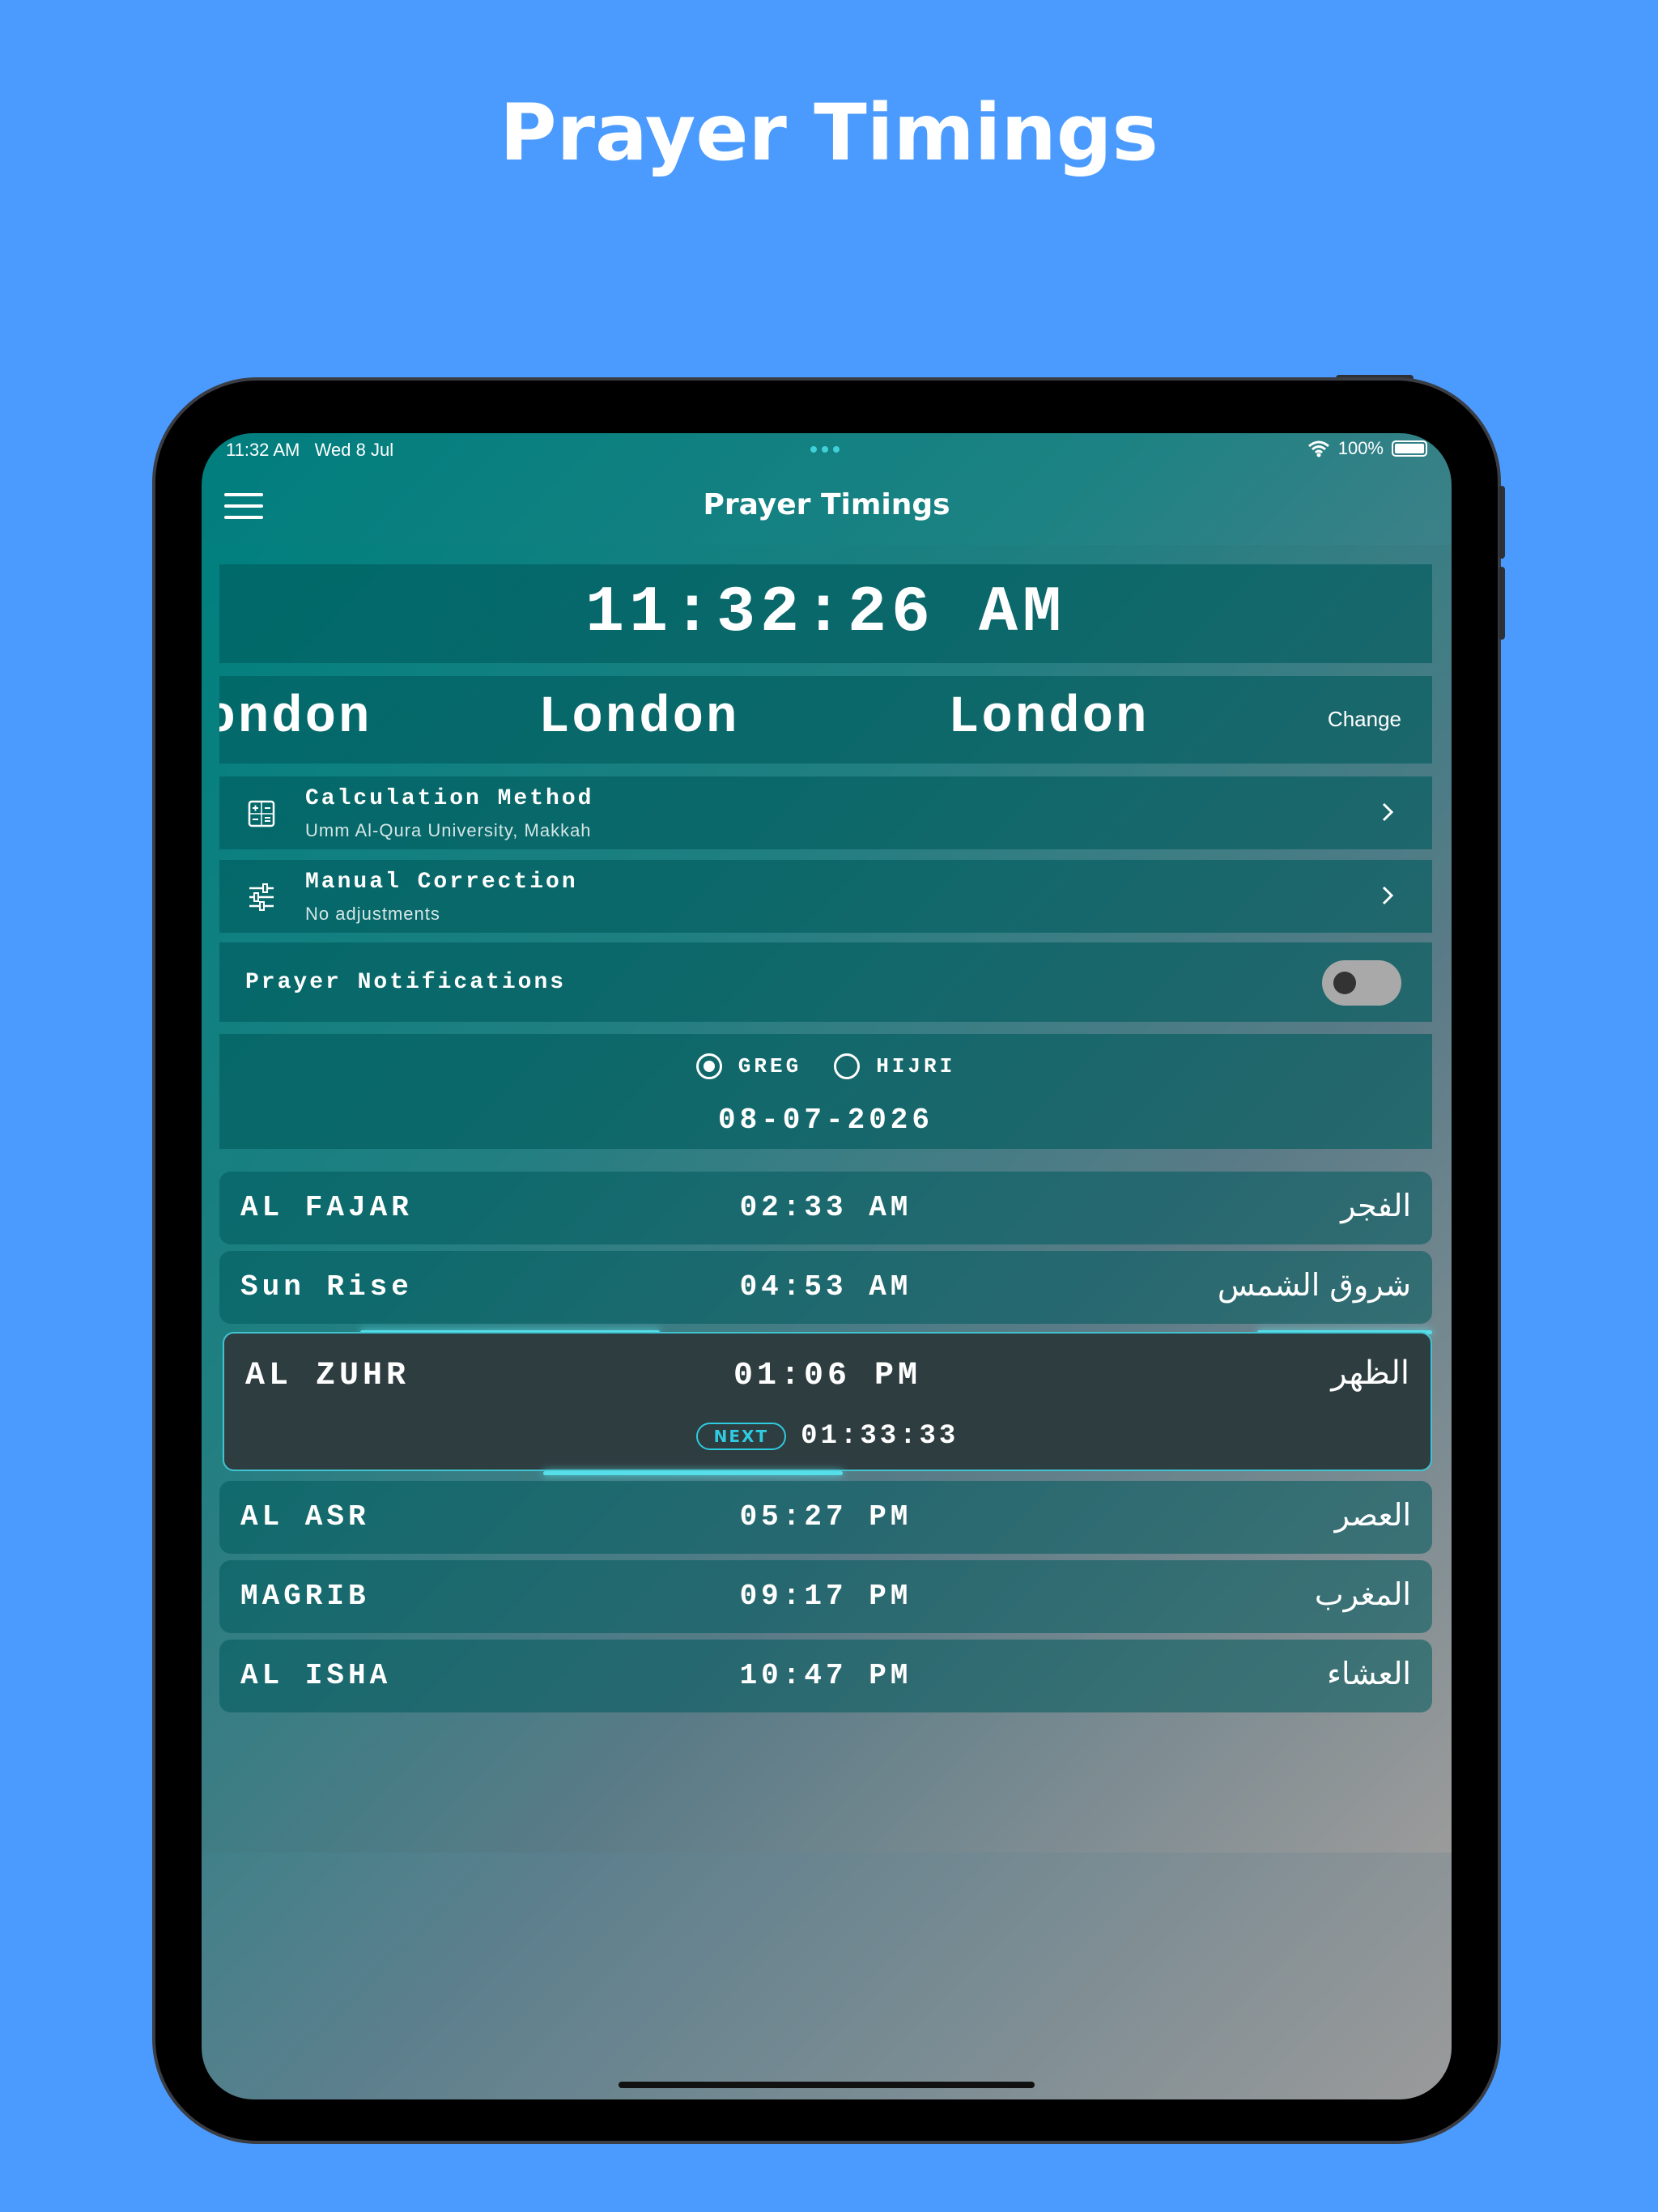 The height and width of the screenshot is (2212, 1658). I want to click on prayer-time: 01:06 PM, so click(827, 1376).